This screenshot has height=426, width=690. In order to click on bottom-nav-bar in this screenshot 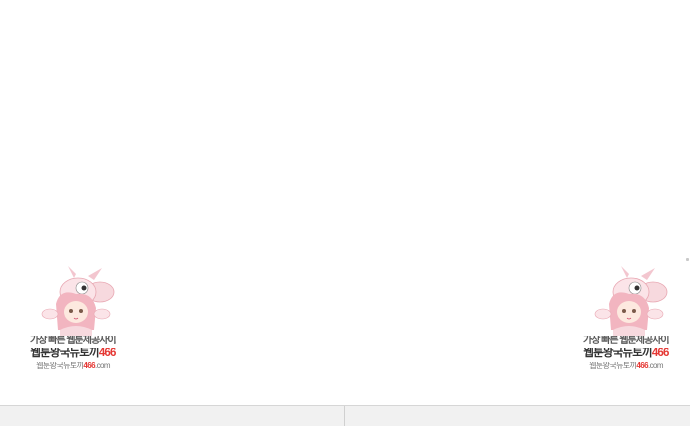, I will do `click(345, 415)`.